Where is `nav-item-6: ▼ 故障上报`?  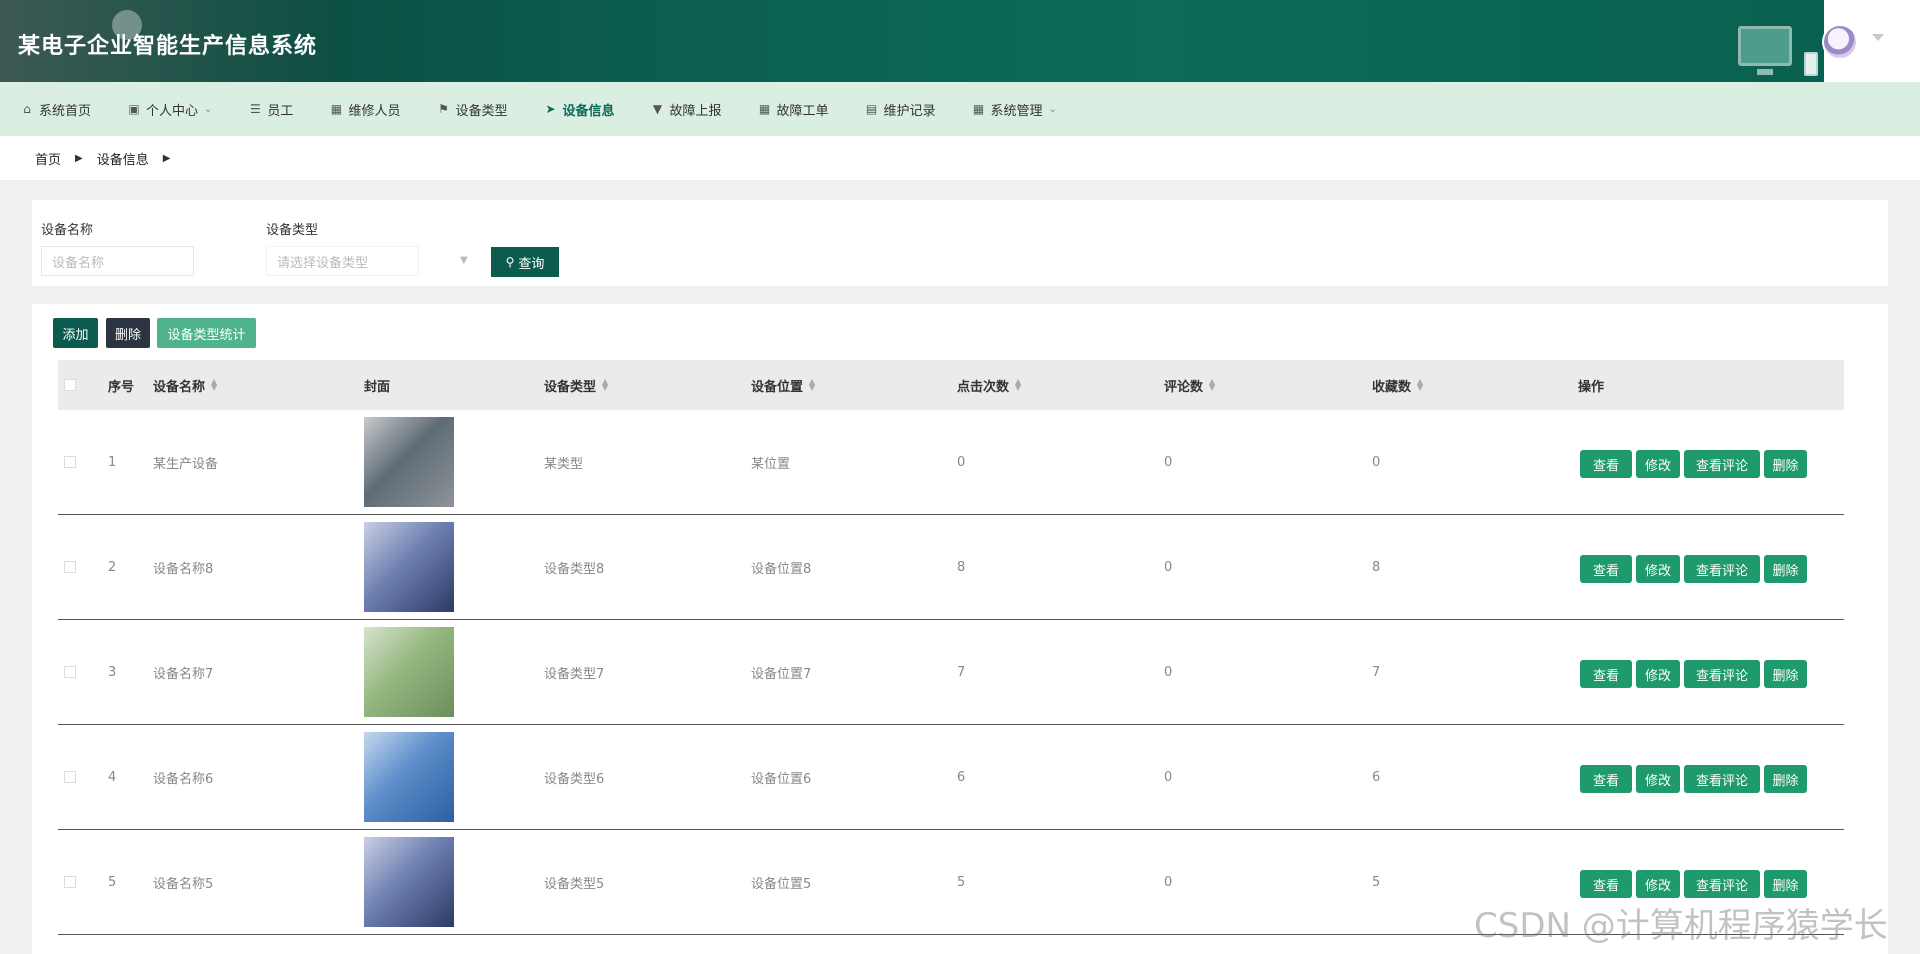 nav-item-6: ▼ 故障上报 is located at coordinates (686, 109).